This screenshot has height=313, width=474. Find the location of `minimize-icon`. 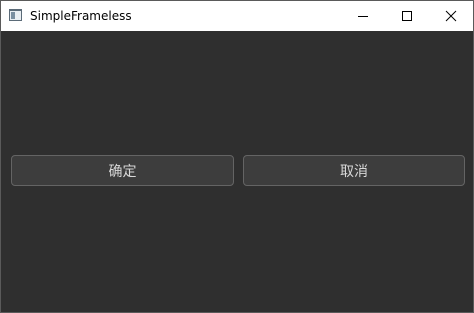

minimize-icon is located at coordinates (363, 16).